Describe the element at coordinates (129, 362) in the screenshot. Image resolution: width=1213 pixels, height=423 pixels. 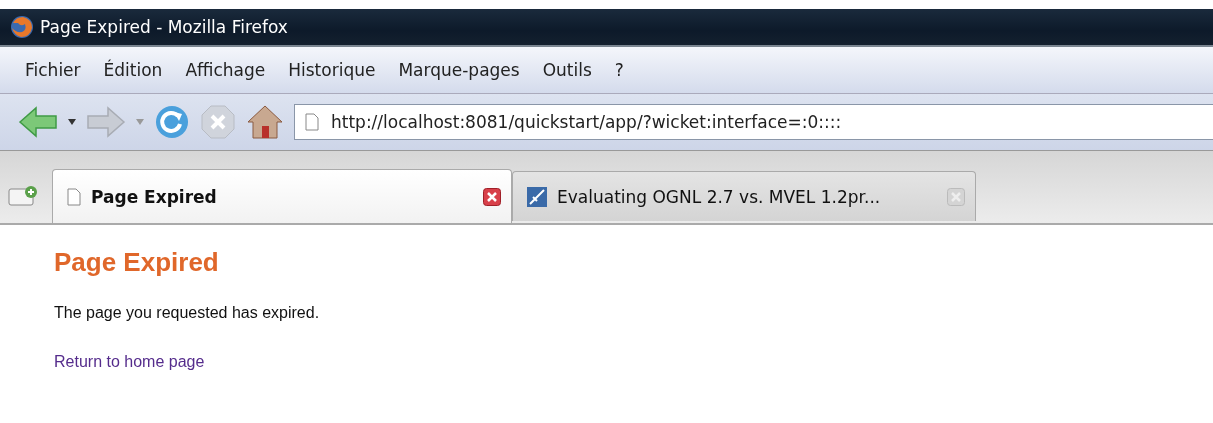
I see `home-page-link: Return to home page` at that location.